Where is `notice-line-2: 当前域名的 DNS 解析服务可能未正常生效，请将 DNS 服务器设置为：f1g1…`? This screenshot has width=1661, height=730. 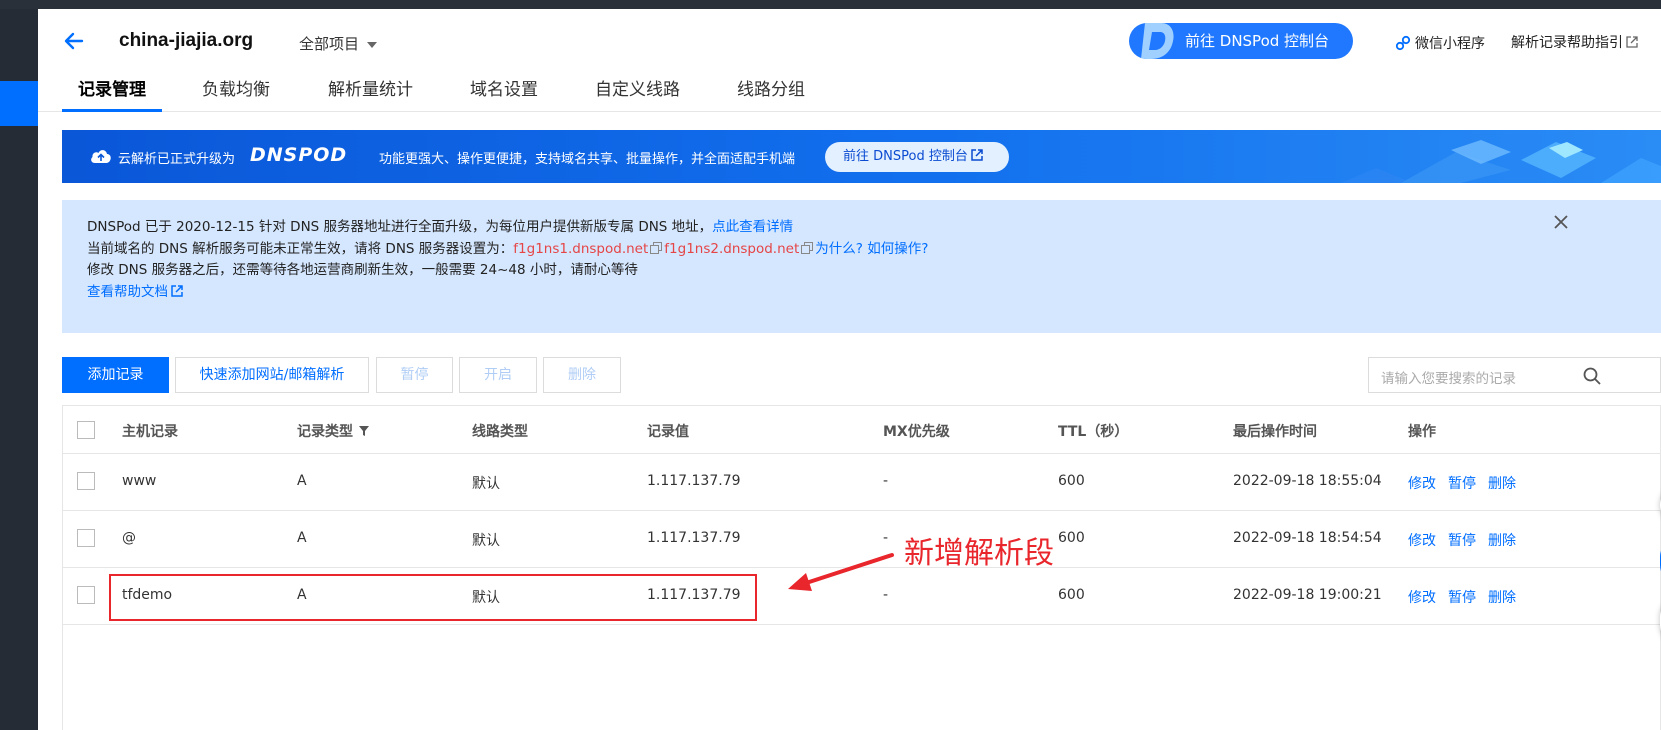 notice-line-2: 当前域名的 DNS 解析服务可能未正常生效，请将 DNS 服务器设置为：f1g1… is located at coordinates (507, 247).